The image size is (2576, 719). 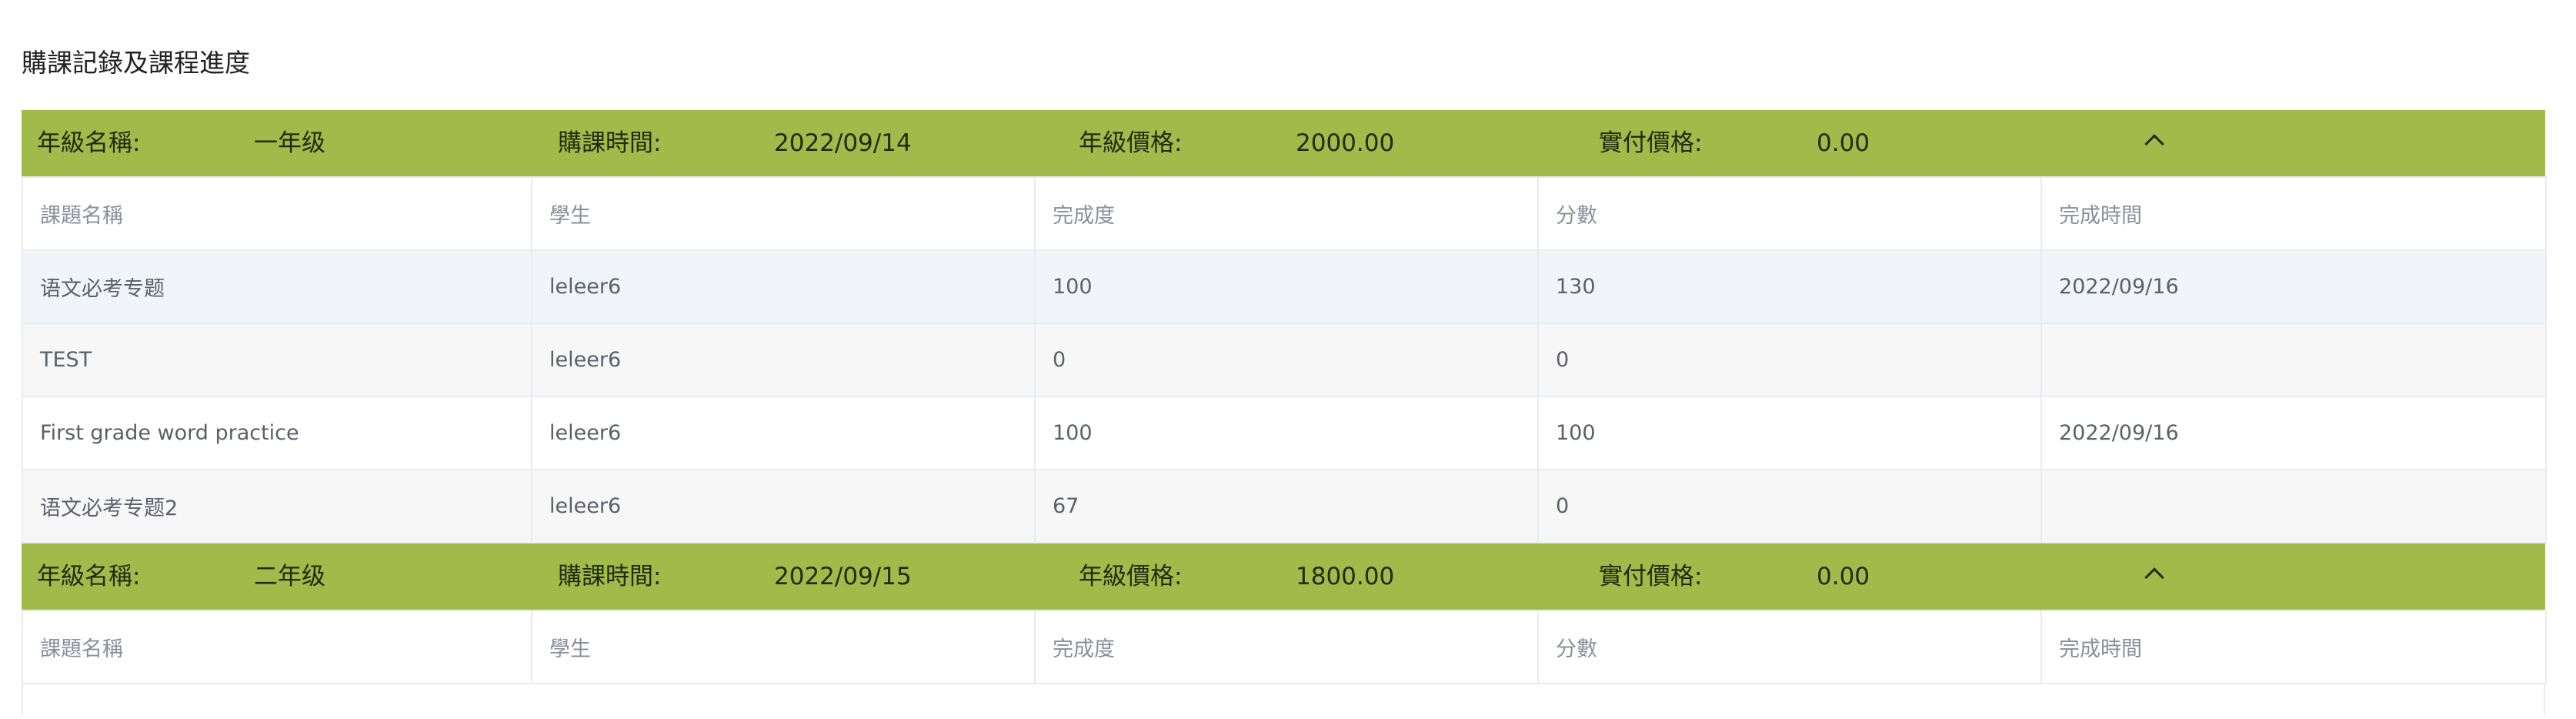 What do you see at coordinates (289, 143) in the screenshot?
I see `grade-name-value: 一年级` at bounding box center [289, 143].